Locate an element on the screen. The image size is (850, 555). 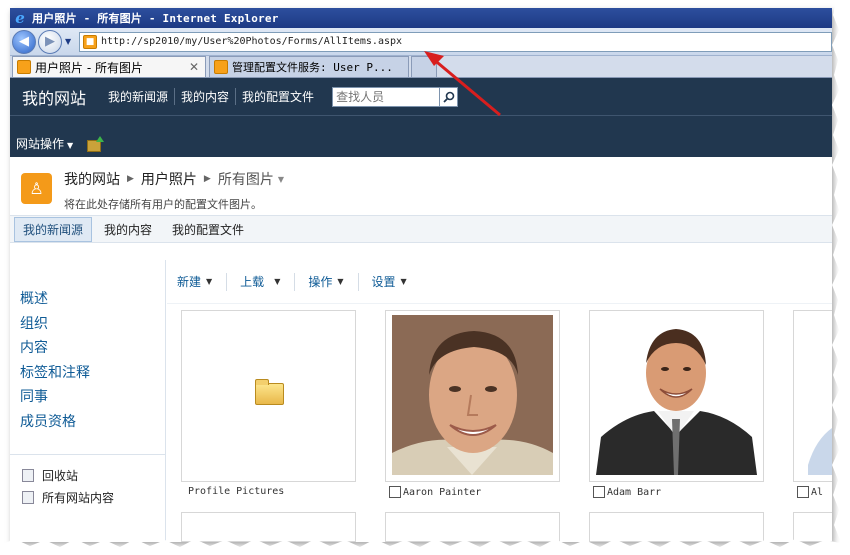
actions-menu-button: 操作 ▼ is located at coordinates (325, 281).